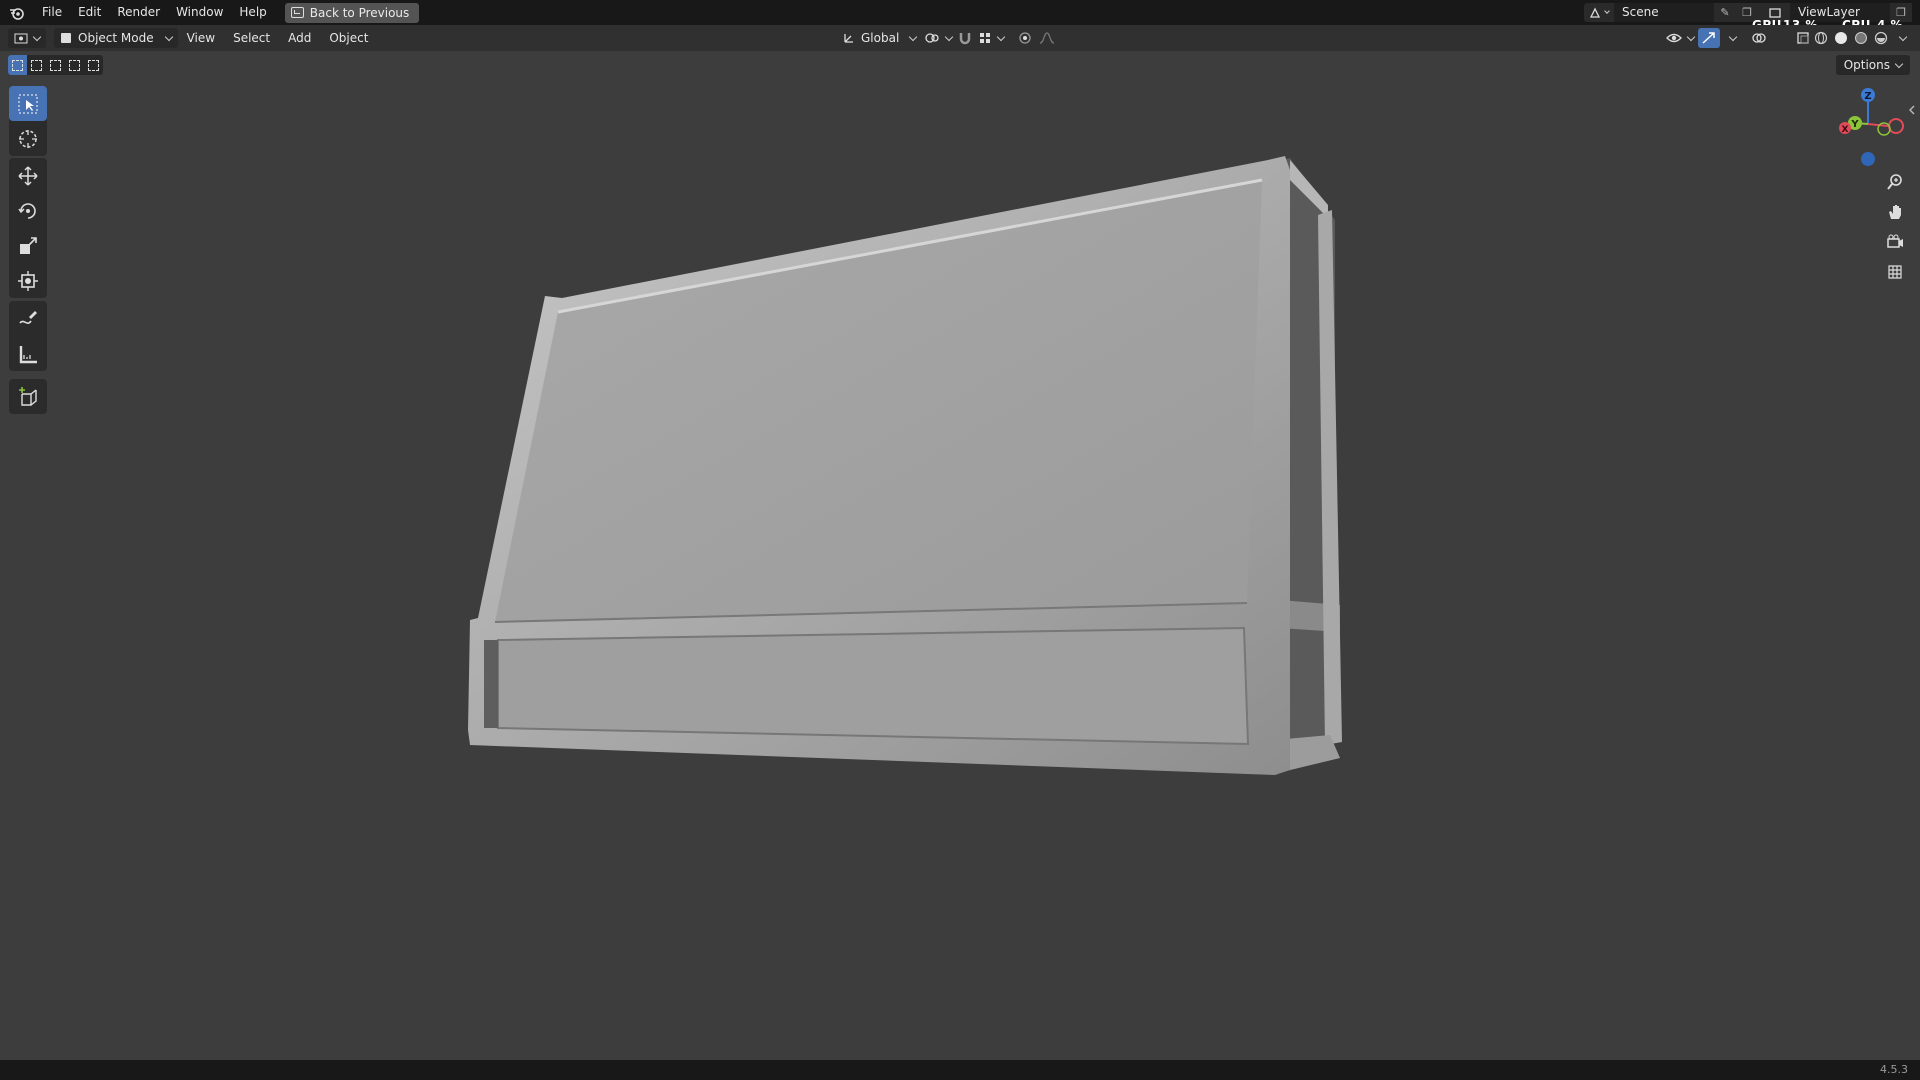 The height and width of the screenshot is (1080, 1920). Describe the element at coordinates (1680, 38) in the screenshot. I see `visibility-dropdown` at that location.